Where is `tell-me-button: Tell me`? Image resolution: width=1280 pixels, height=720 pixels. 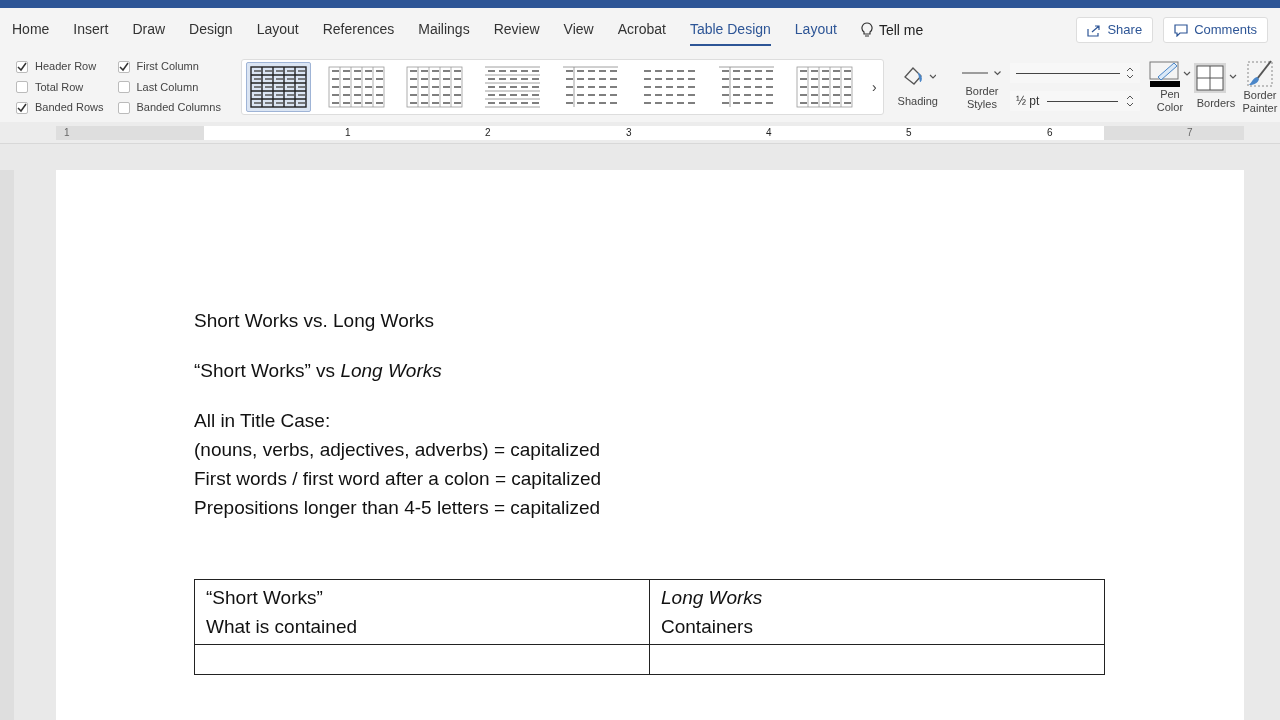
tell-me-button: Tell me is located at coordinates (892, 30).